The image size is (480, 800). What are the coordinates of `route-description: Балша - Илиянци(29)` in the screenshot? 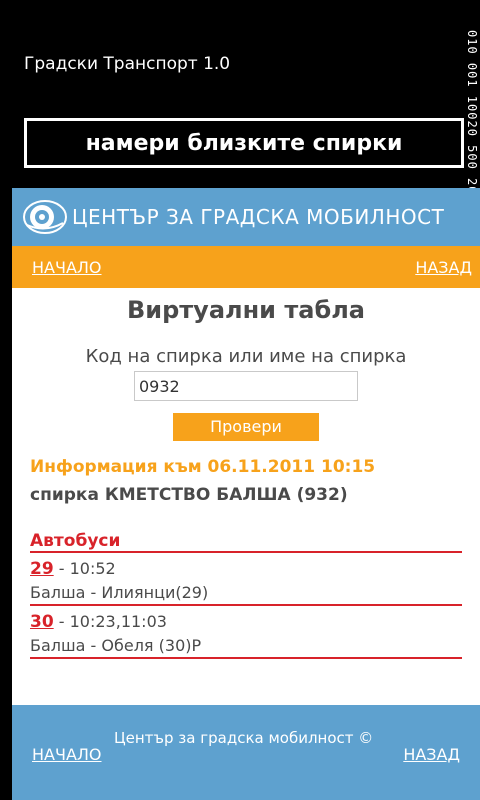 It's located at (119, 592).